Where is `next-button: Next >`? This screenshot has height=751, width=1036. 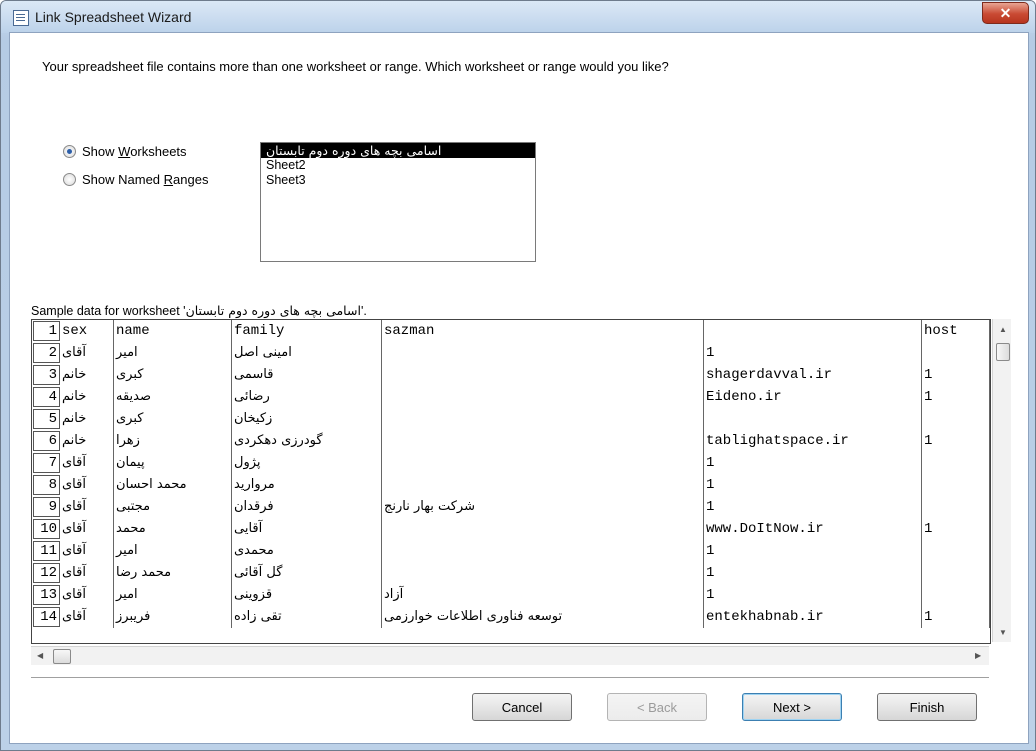
next-button: Next > is located at coordinates (792, 707).